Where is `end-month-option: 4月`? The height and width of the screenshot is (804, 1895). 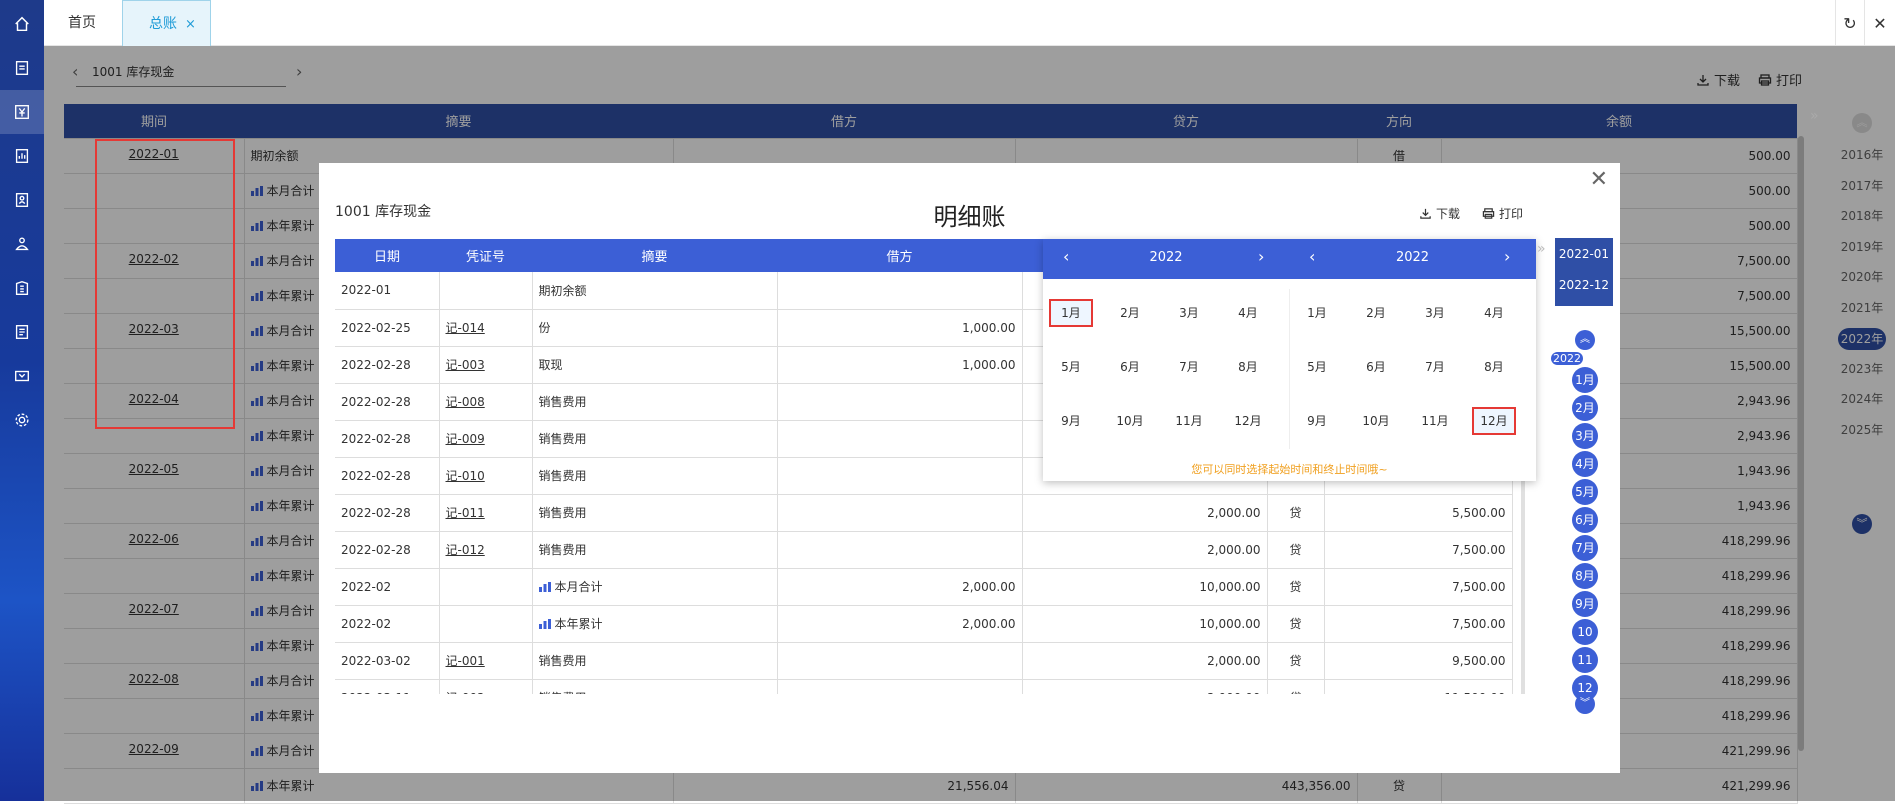 end-month-option: 4月 is located at coordinates (1494, 313).